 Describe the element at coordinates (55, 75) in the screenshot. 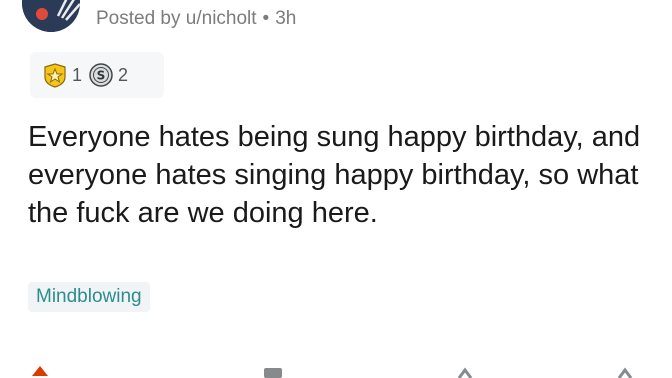

I see `star-award-icon` at that location.